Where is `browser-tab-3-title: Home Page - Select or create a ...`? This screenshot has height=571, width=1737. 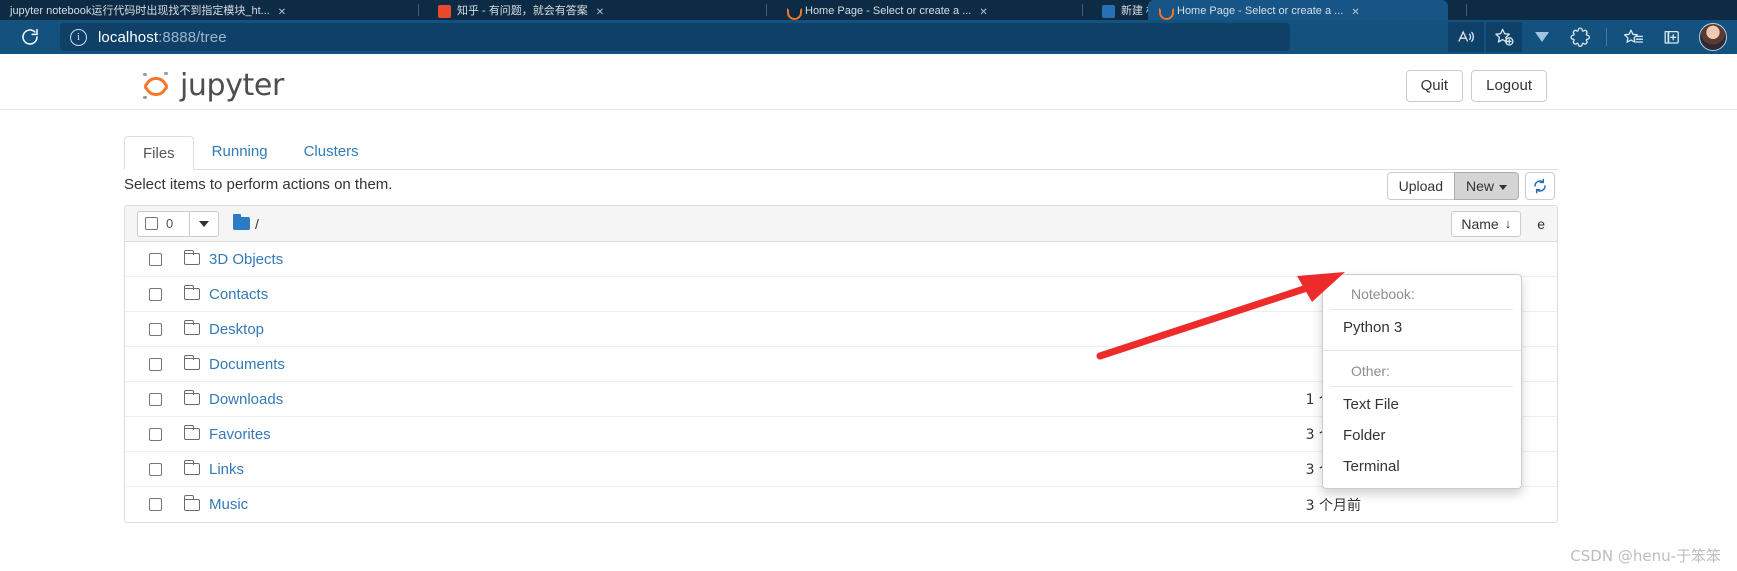 browser-tab-3-title: Home Page - Select or create a ... is located at coordinates (888, 11).